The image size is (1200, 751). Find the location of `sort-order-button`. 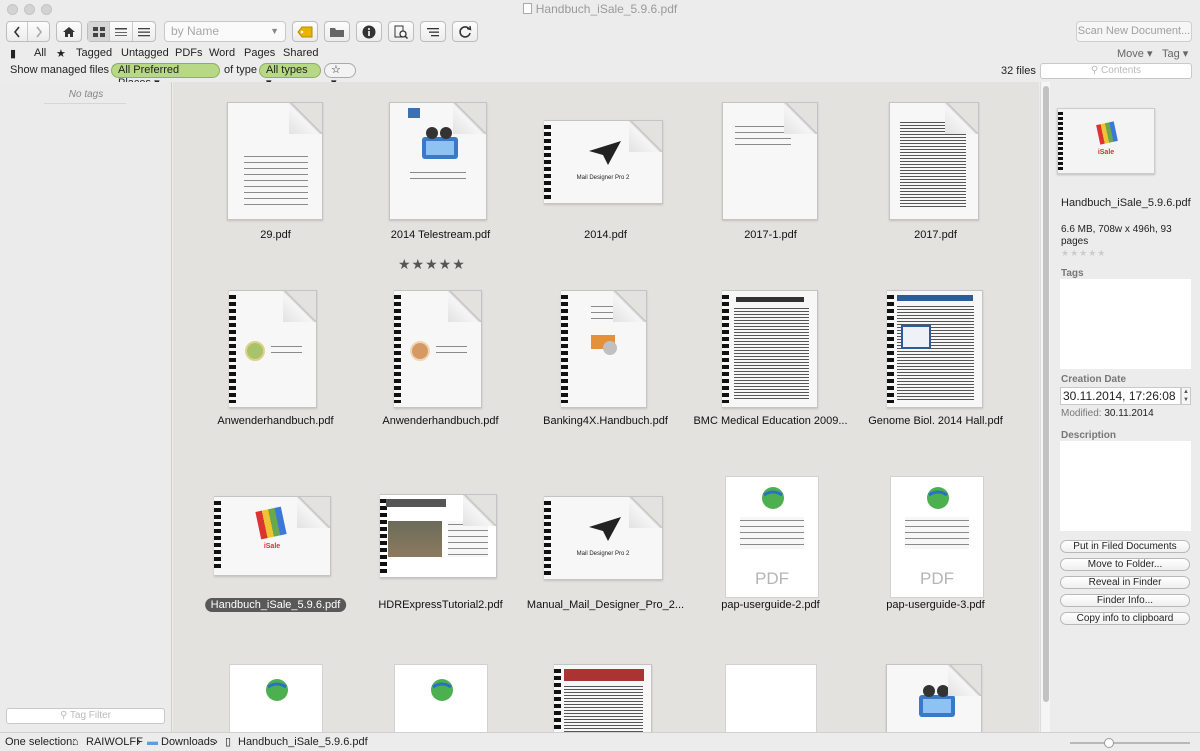

sort-order-button is located at coordinates (433, 31).